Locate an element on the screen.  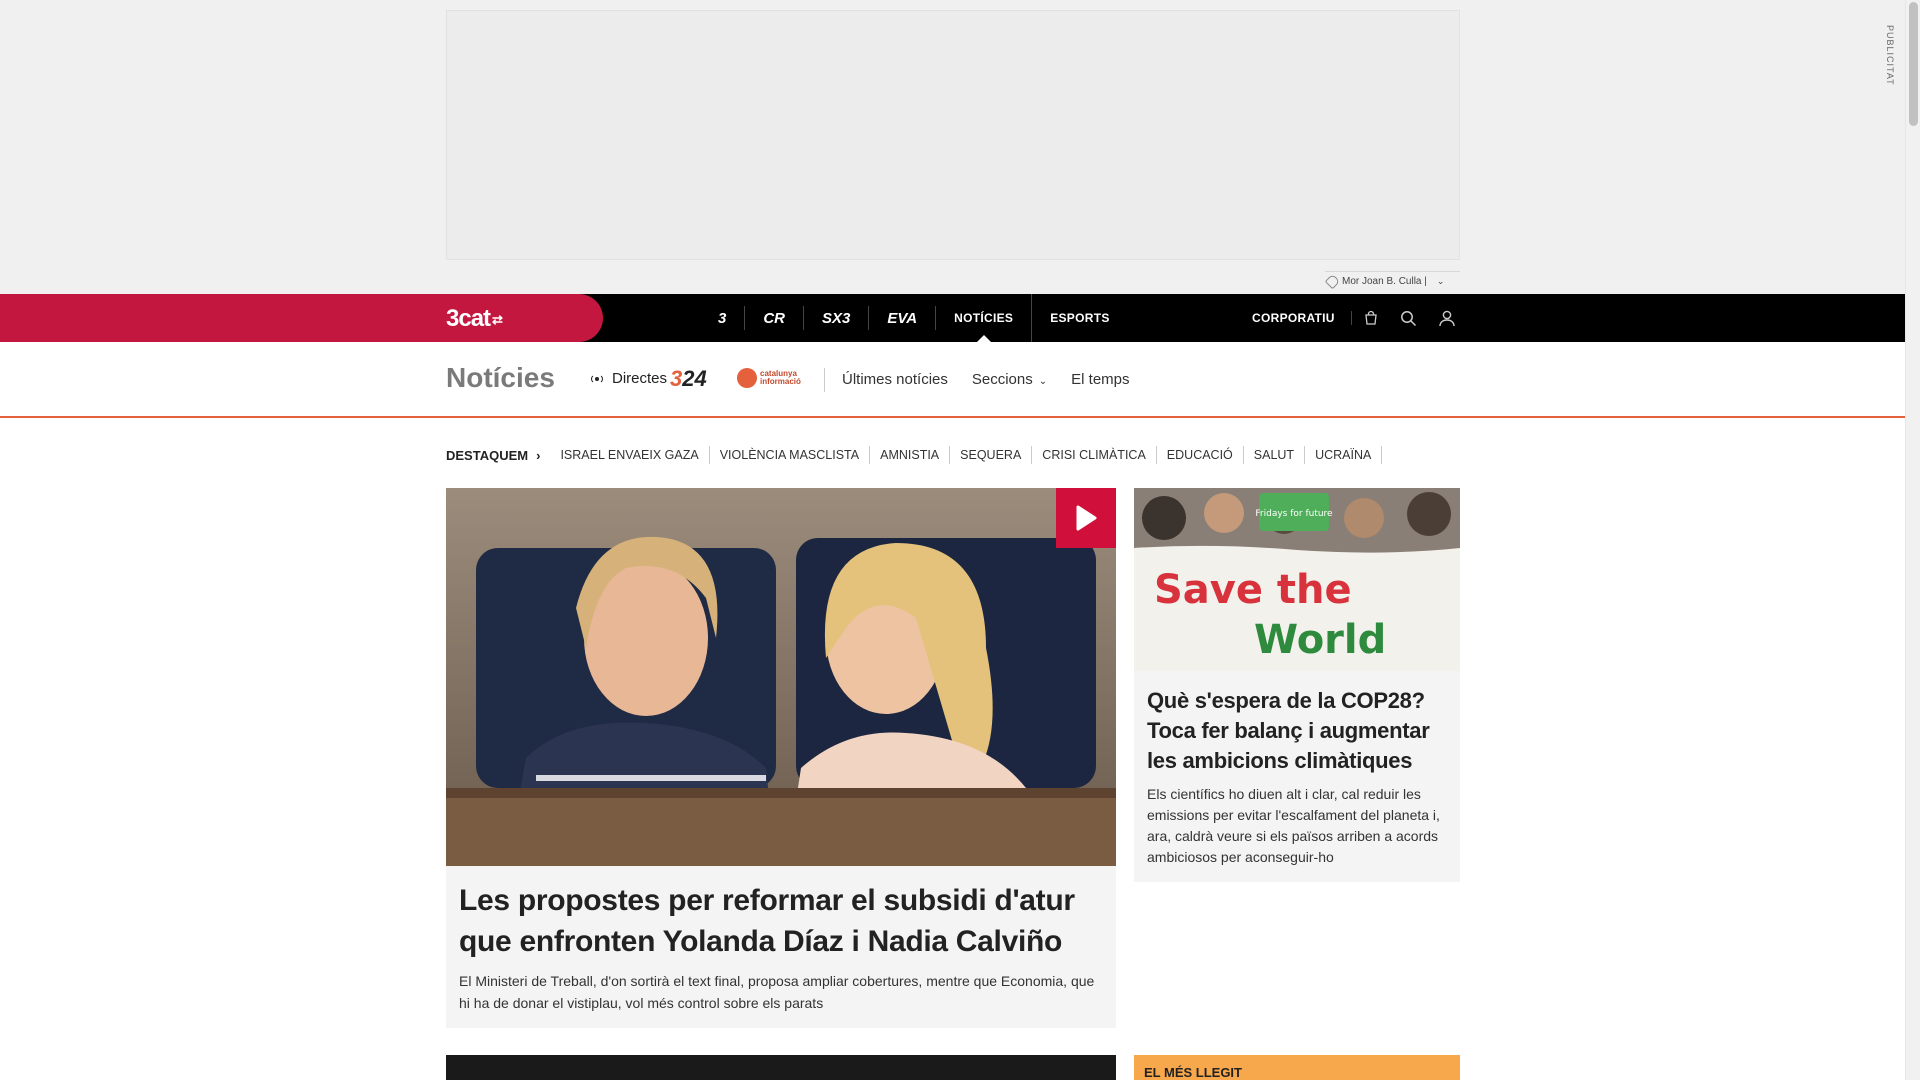
brand-band: 3cat ⇄ is located at coordinates (301, 318).